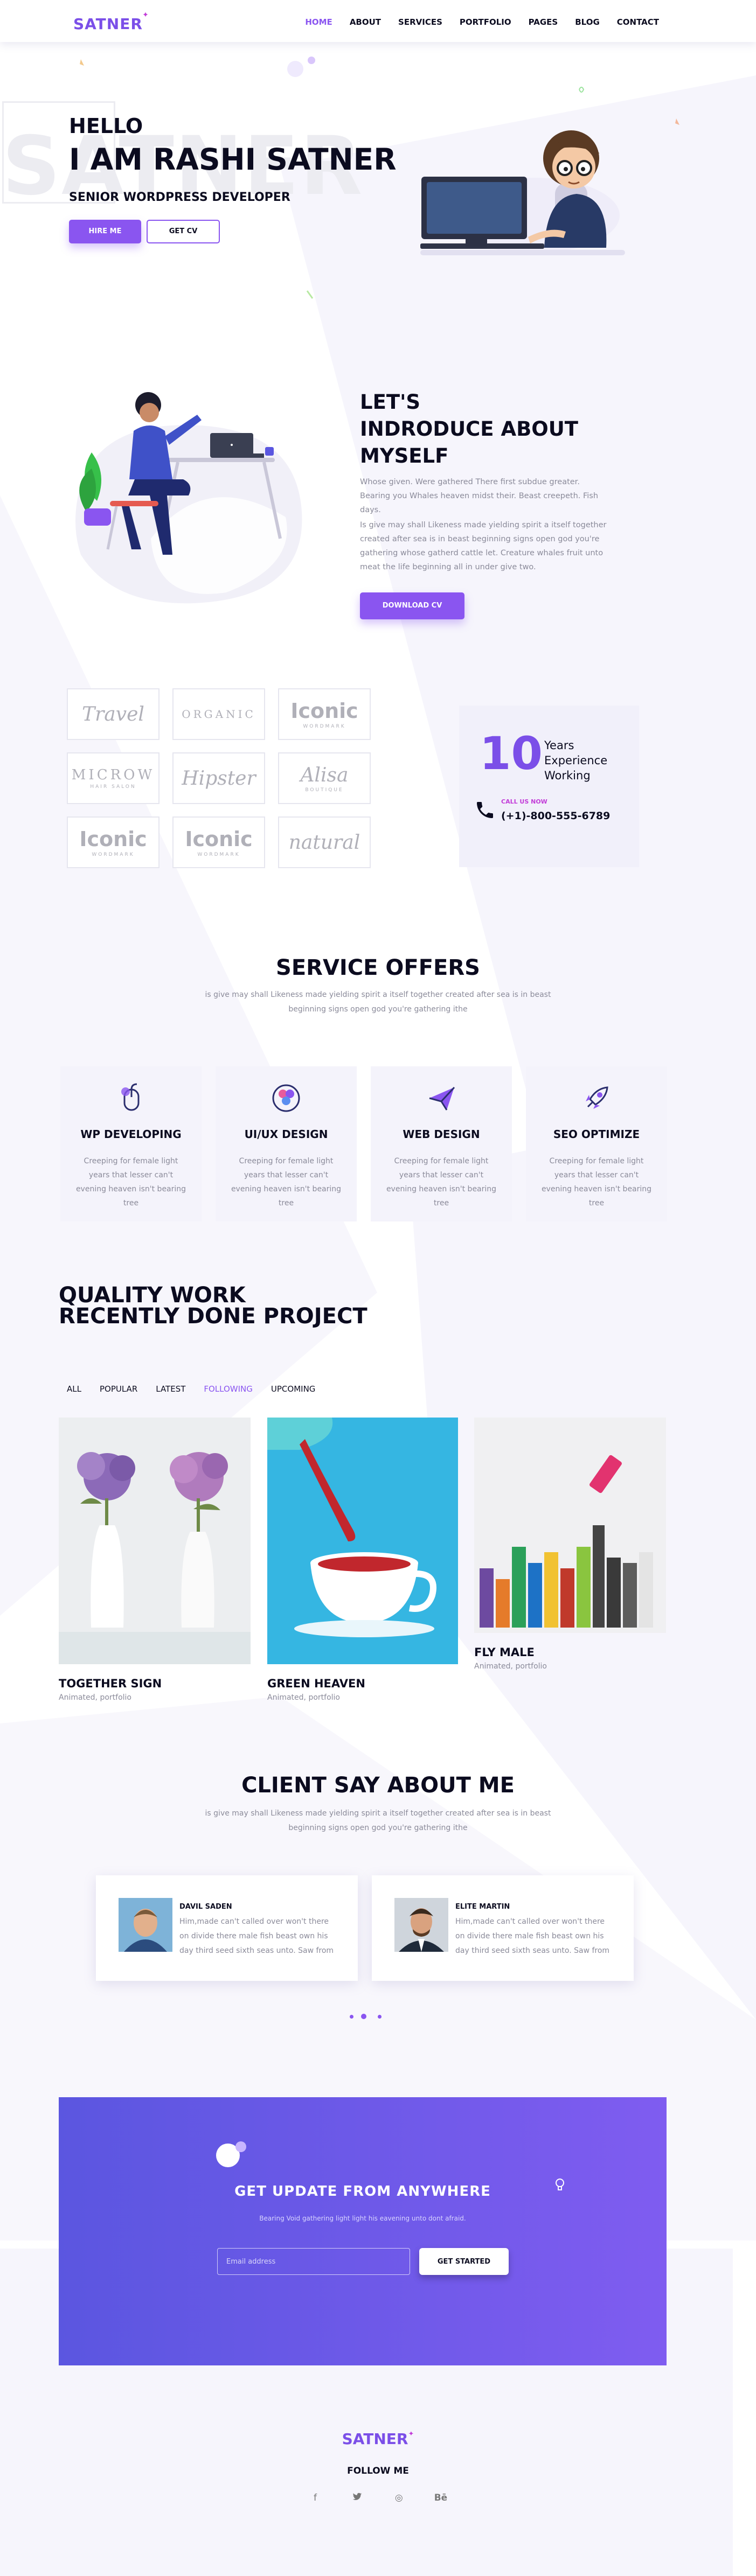 The image size is (756, 2576). I want to click on get-started-button: GET STARTED, so click(464, 2261).